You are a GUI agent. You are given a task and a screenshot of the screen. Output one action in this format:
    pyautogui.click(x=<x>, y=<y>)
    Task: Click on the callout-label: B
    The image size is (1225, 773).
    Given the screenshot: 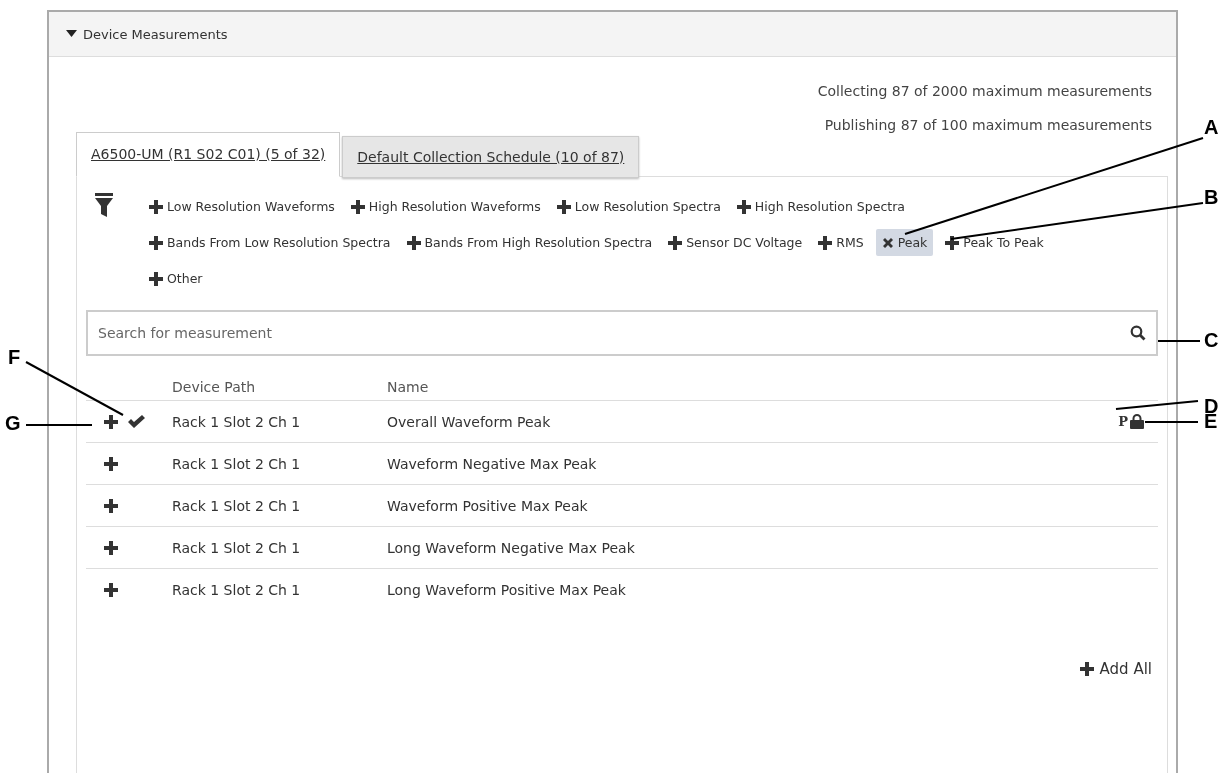 What is the action you would take?
    pyautogui.click(x=1211, y=197)
    